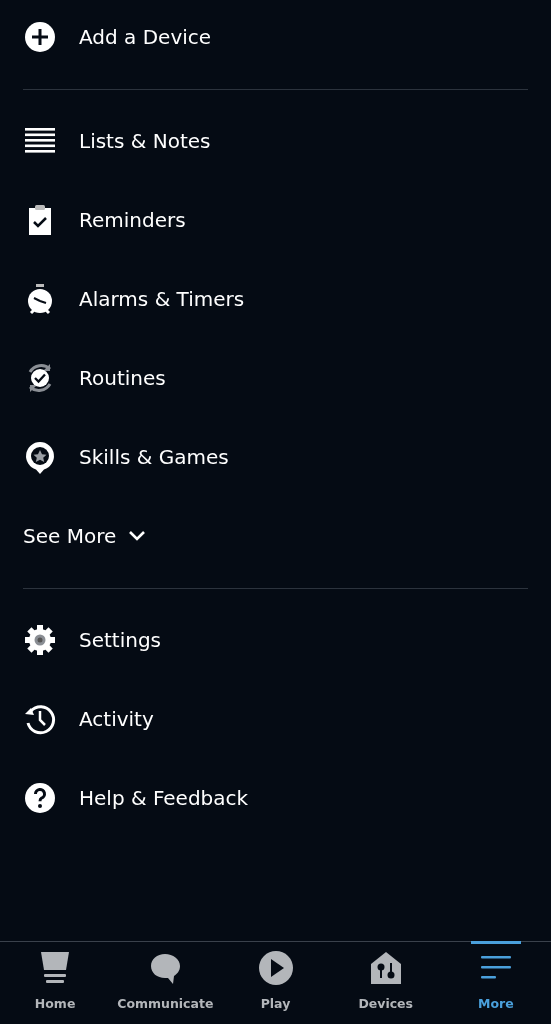 The image size is (551, 1024). Describe the element at coordinates (275, 968) in the screenshot. I see `play-icon` at that location.